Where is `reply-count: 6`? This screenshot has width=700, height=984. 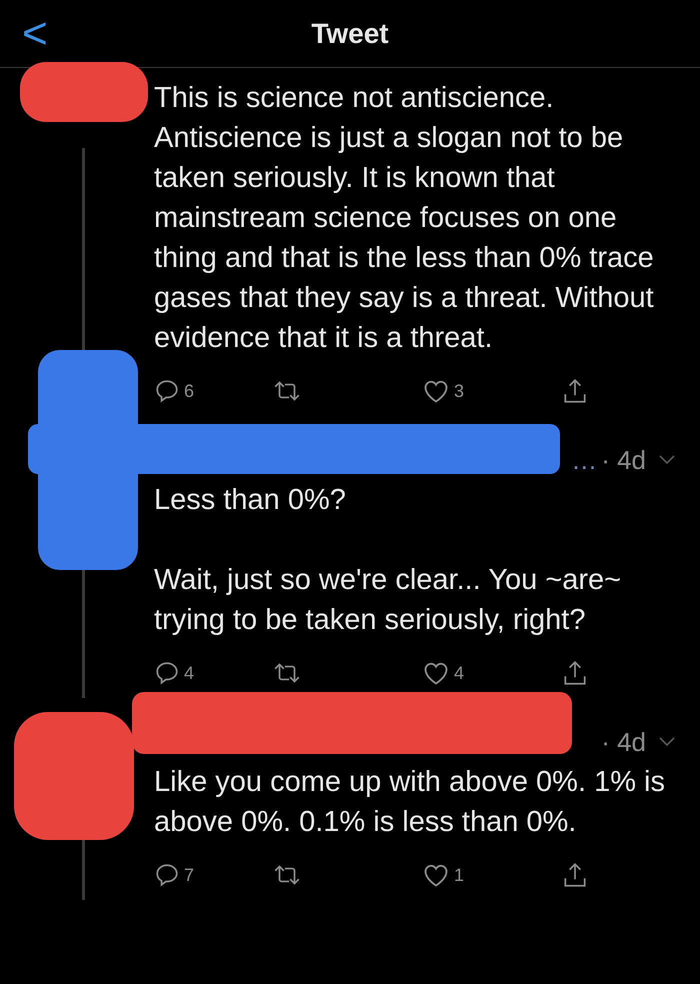 reply-count: 6 is located at coordinates (189, 391).